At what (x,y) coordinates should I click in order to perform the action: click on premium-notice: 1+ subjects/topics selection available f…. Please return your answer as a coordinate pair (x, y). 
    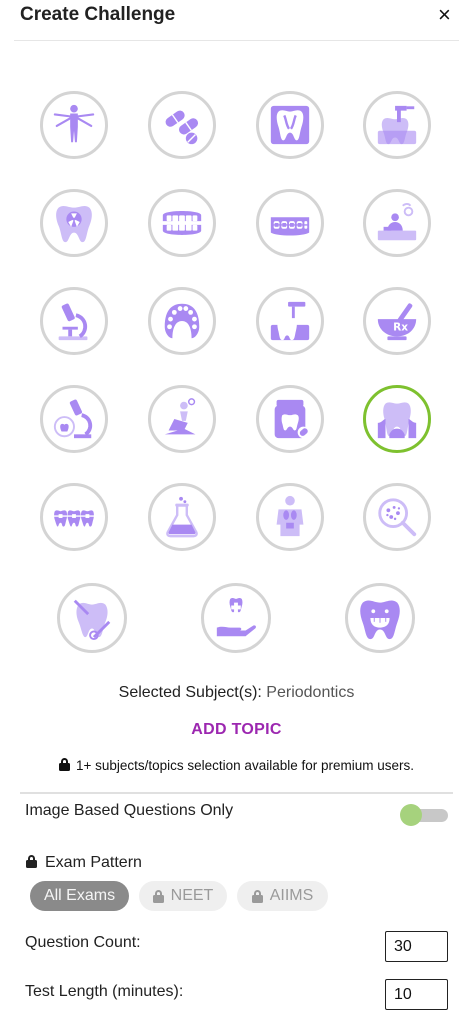
    Looking at the image, I should click on (236, 765).